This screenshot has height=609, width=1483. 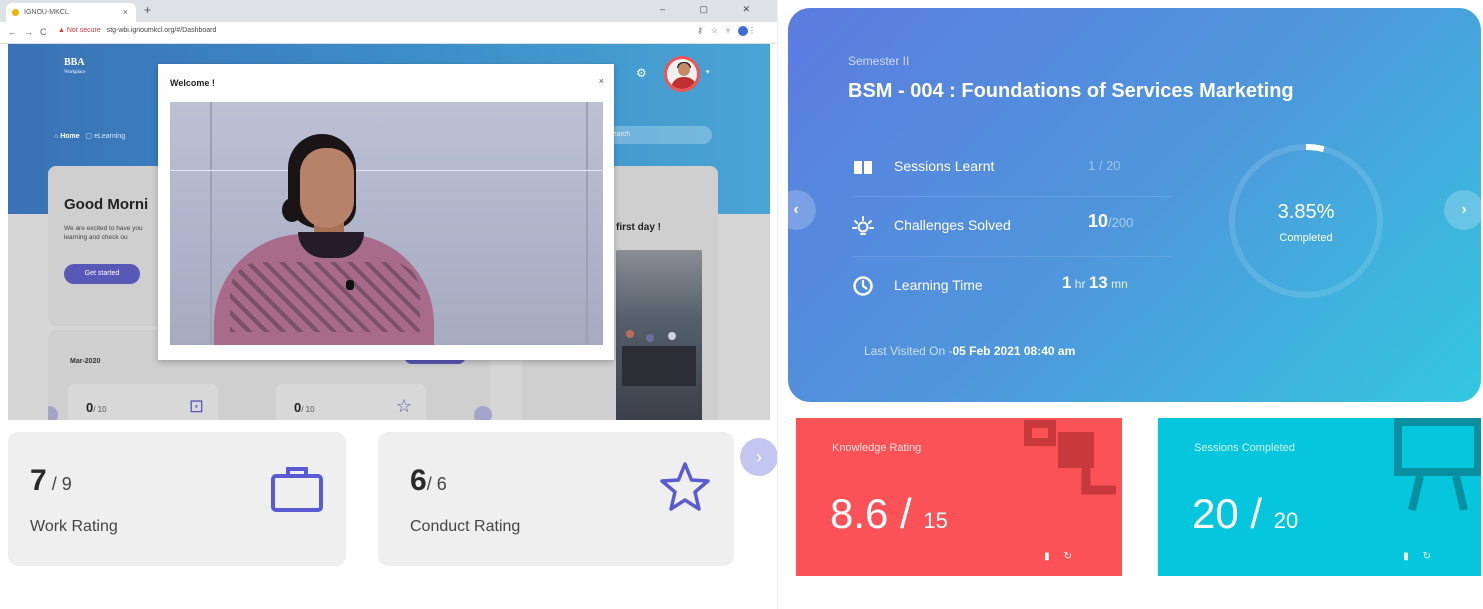 I want to click on settings-icon: ⚙, so click(x=641, y=73).